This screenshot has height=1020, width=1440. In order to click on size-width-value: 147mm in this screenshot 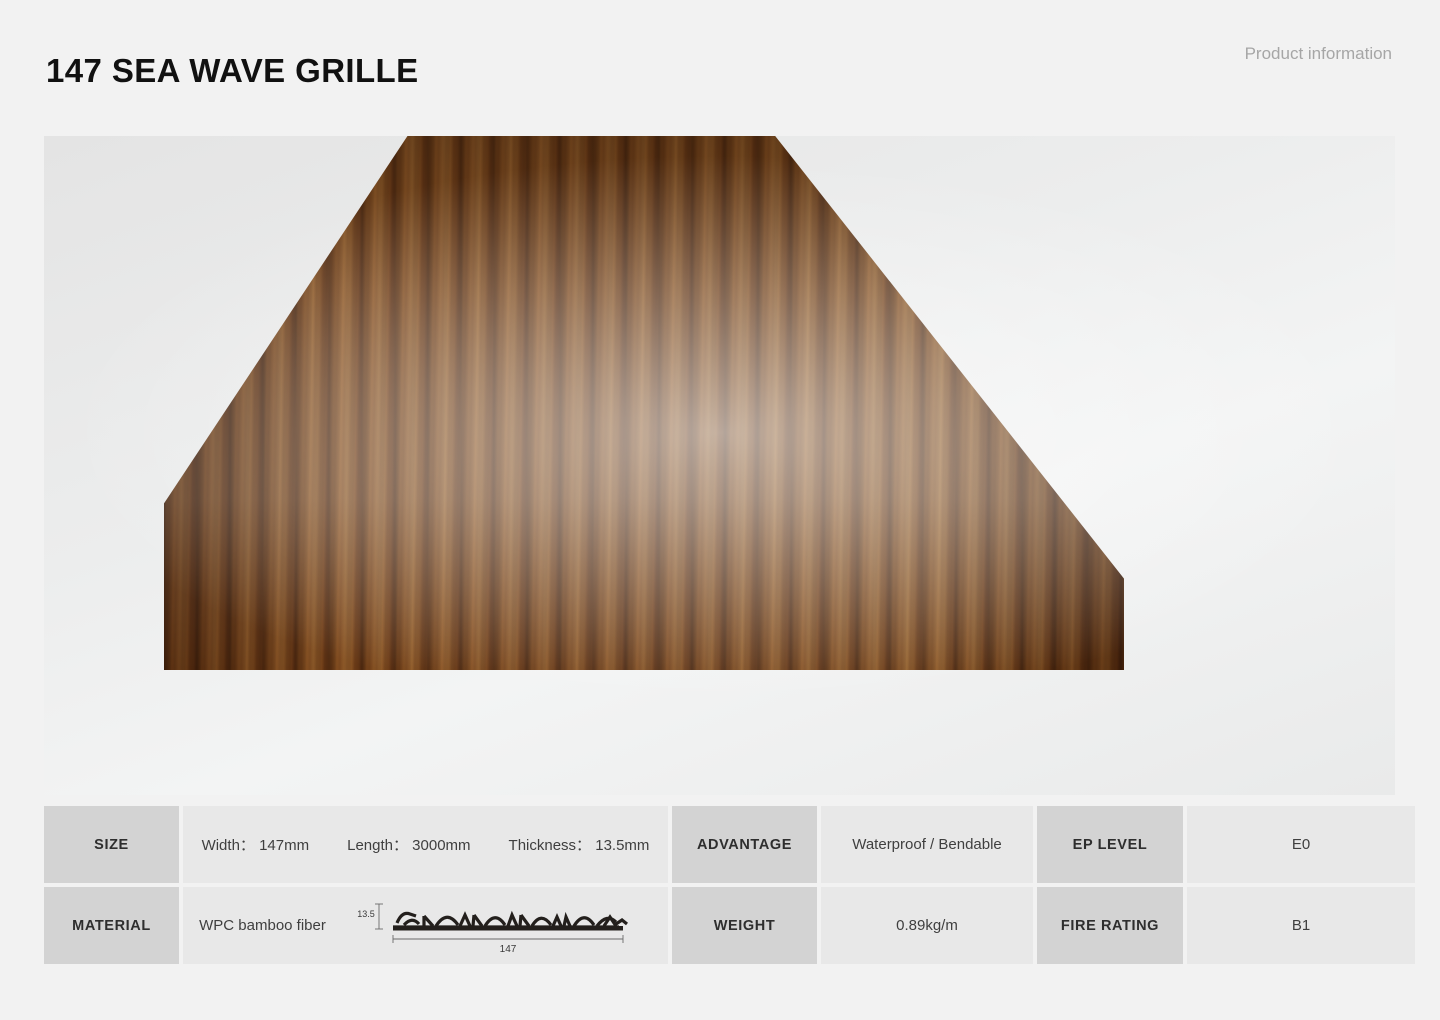, I will do `click(284, 845)`.